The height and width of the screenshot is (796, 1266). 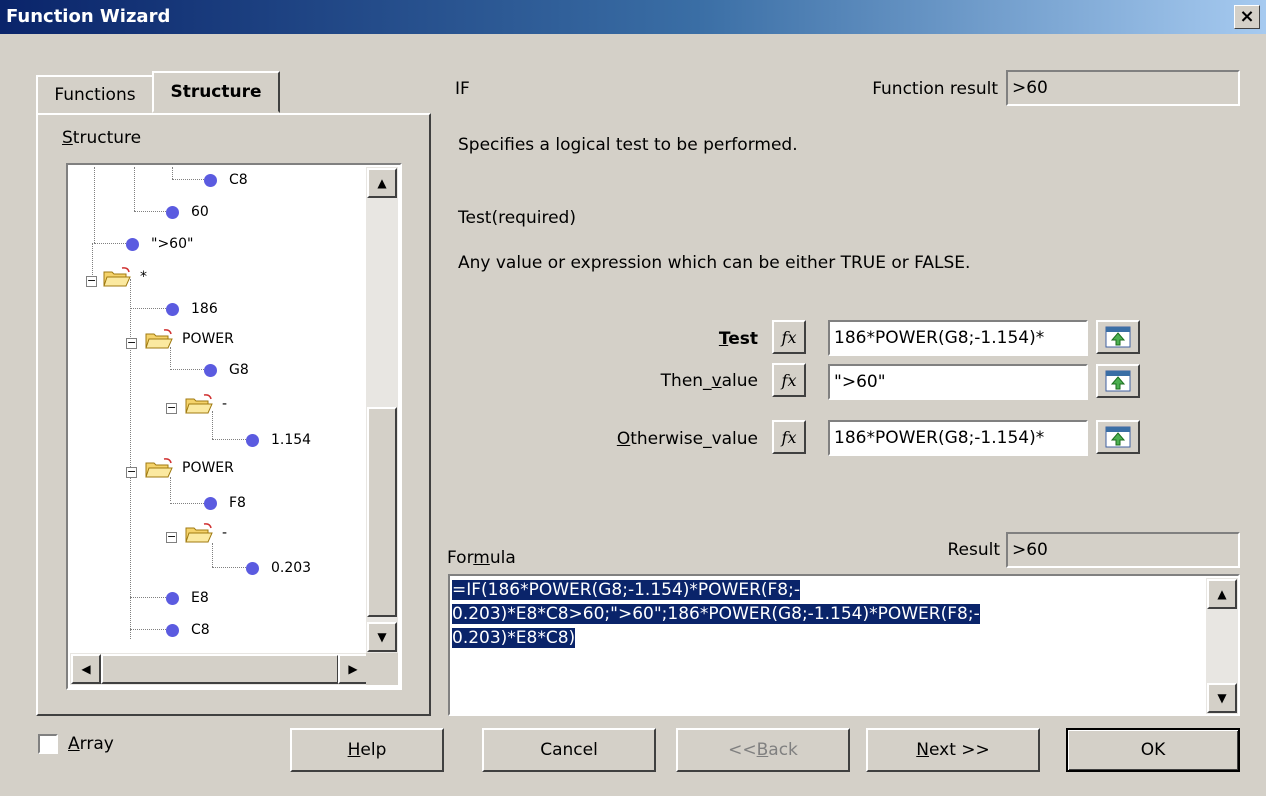 What do you see at coordinates (958, 438) in the screenshot?
I see `arg-otherwise-input: 186*POWER(G8;-1.154)*` at bounding box center [958, 438].